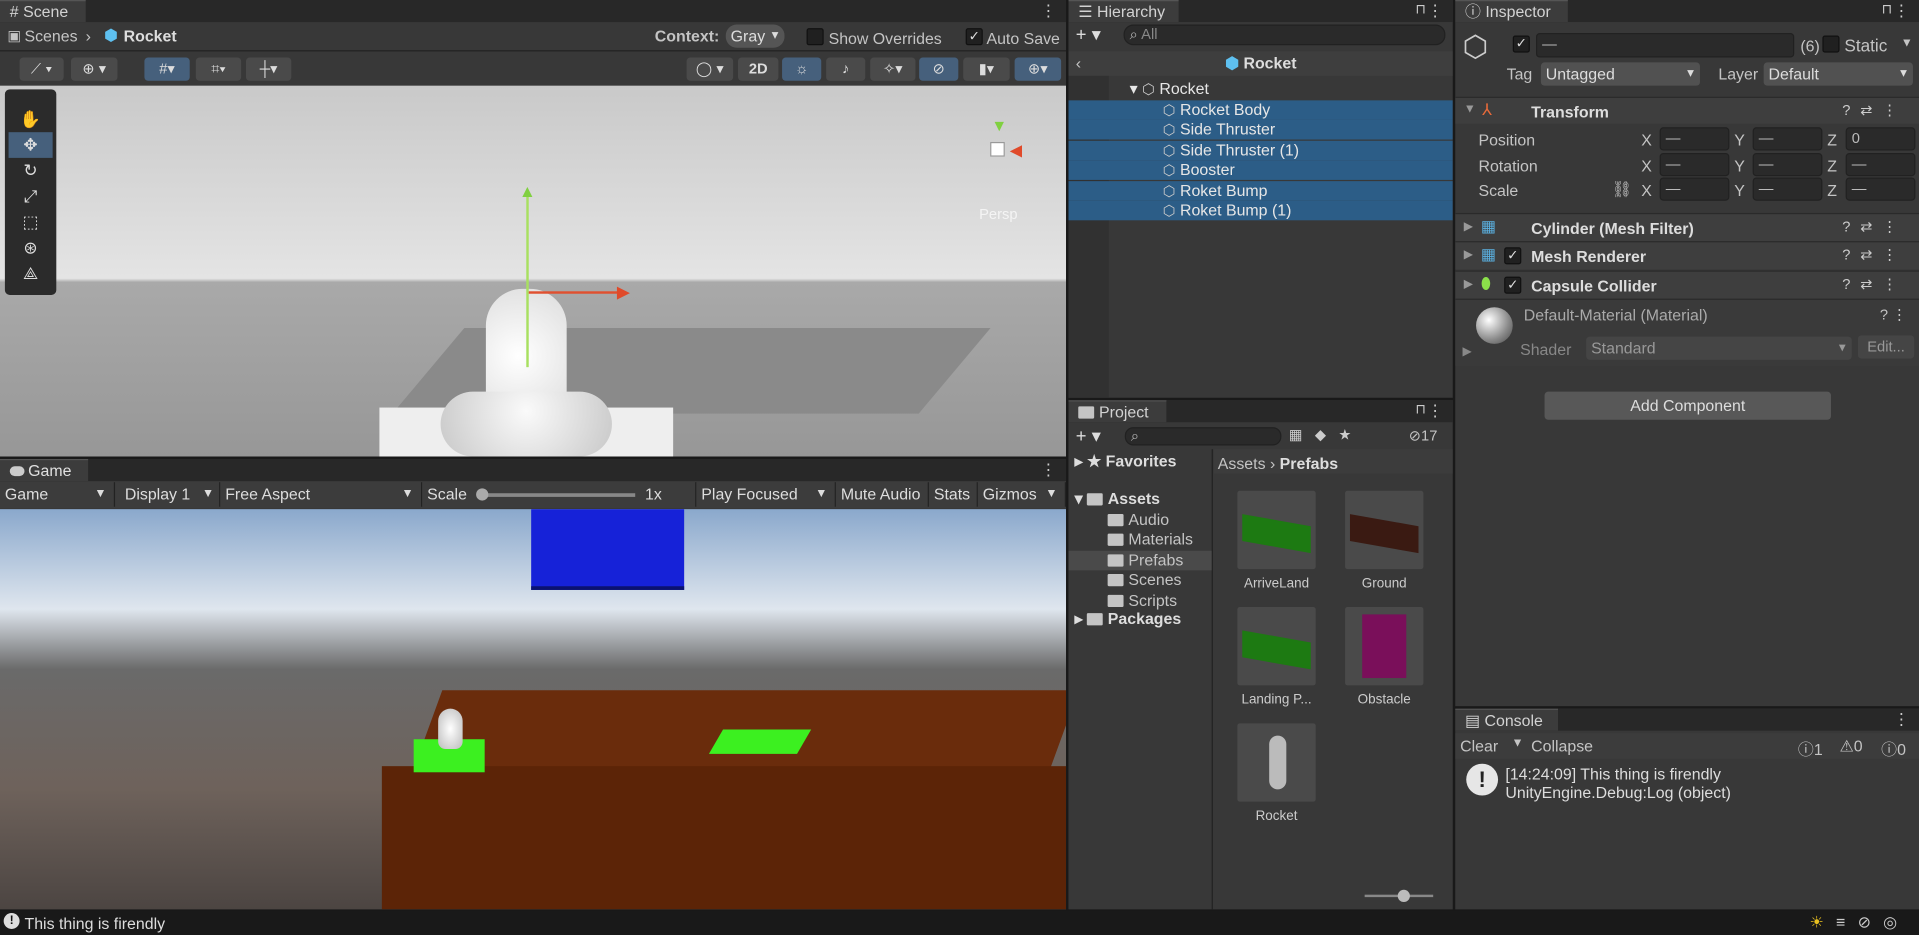  What do you see at coordinates (1260, 130) in the screenshot?
I see `hierarchy-item: ⬡ Side Thruster` at bounding box center [1260, 130].